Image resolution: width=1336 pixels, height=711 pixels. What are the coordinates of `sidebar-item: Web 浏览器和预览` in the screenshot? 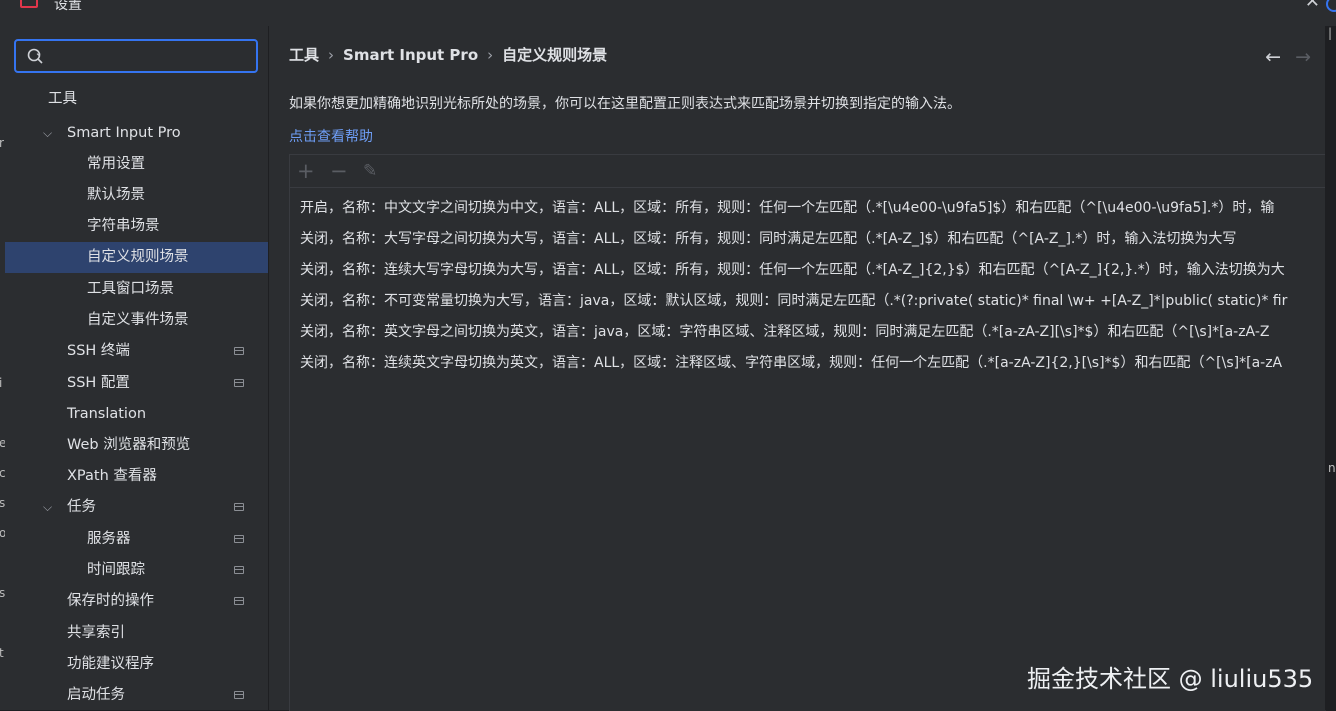 It's located at (136, 445).